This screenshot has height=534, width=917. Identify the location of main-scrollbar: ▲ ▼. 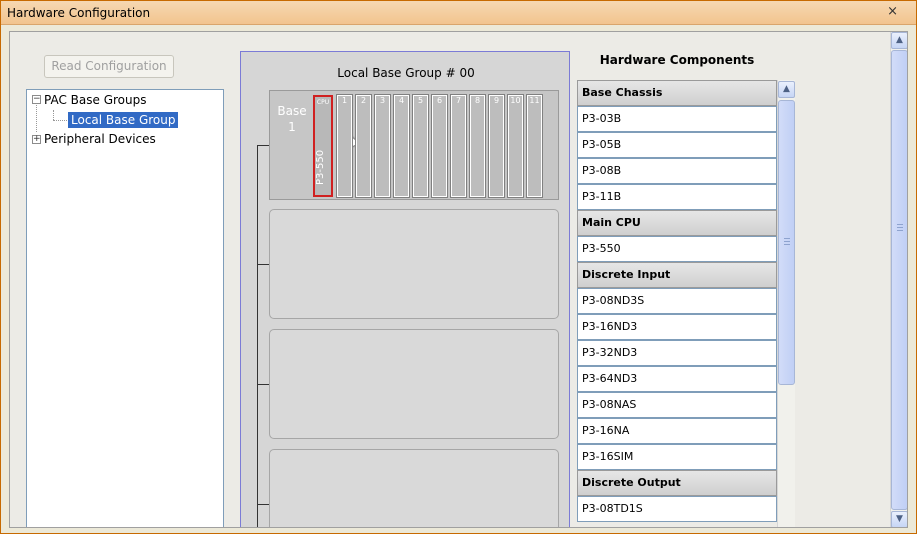
(898, 279).